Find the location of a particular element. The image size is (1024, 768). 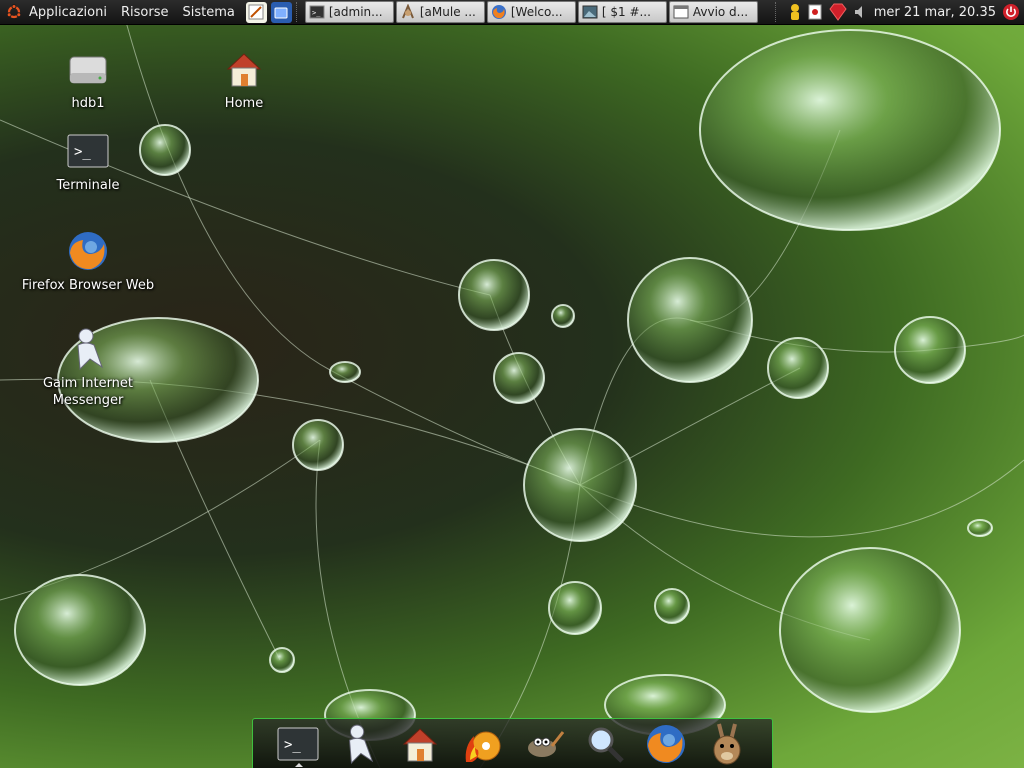

dock-home is located at coordinates (420, 744).